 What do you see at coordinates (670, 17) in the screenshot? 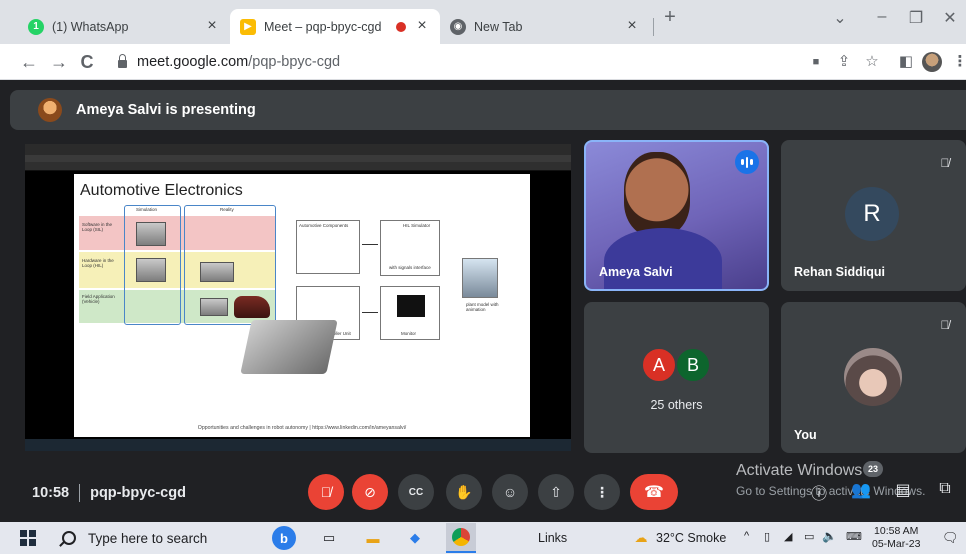
I see `new-tab-icon: +` at bounding box center [670, 17].